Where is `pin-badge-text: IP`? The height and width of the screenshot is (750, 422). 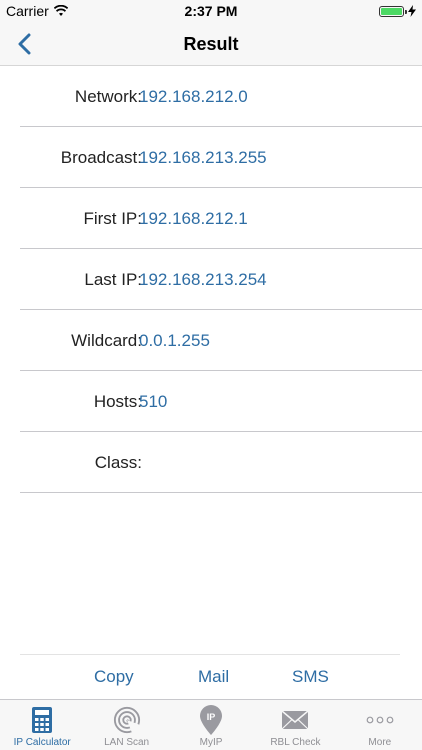
pin-badge-text: IP is located at coordinates (211, 717).